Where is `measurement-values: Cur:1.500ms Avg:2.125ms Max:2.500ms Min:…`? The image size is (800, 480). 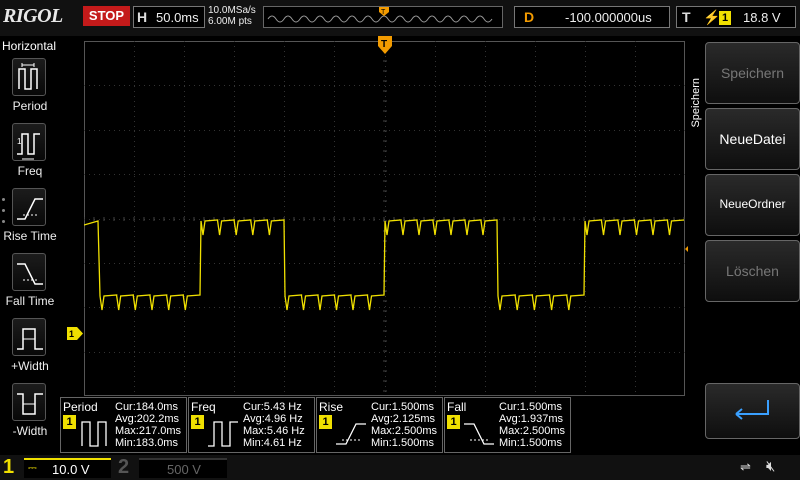
measurement-values: Cur:1.500ms Avg:2.125ms Max:2.500ms Min:… is located at coordinates (404, 425).